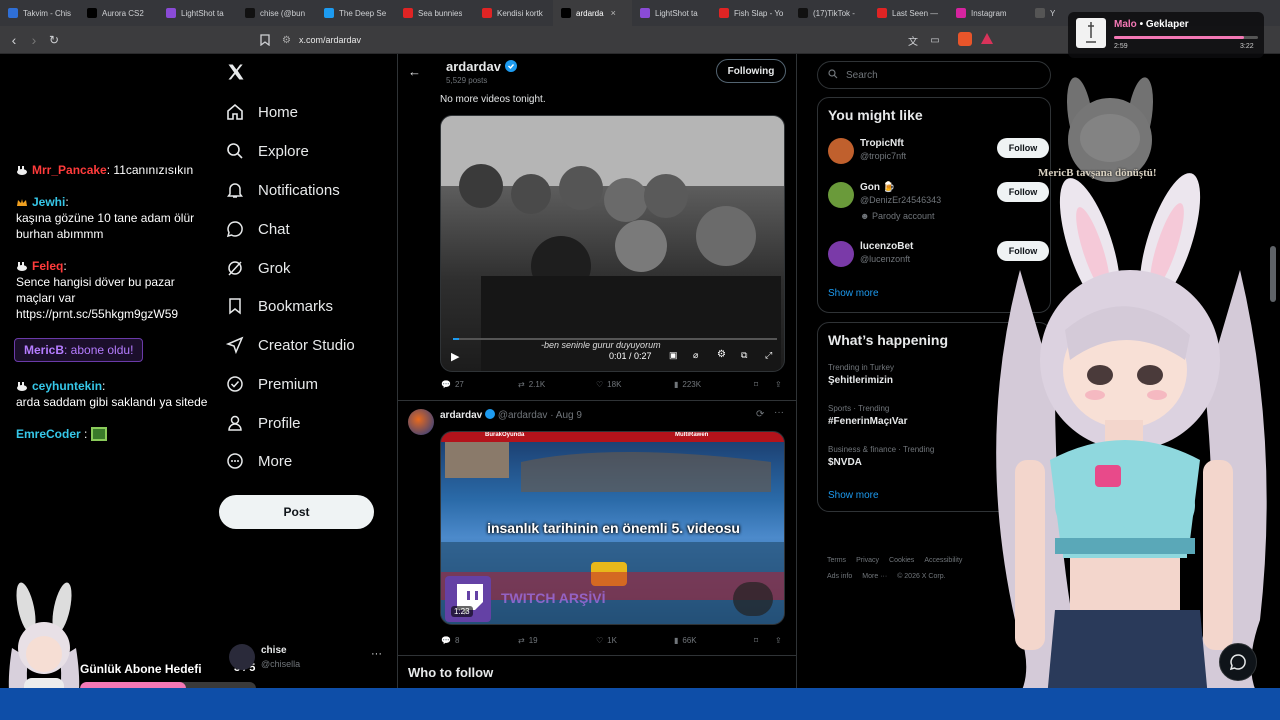 The image size is (1280, 720). I want to click on browser-tab: Sea bunnies, so click(434, 13).